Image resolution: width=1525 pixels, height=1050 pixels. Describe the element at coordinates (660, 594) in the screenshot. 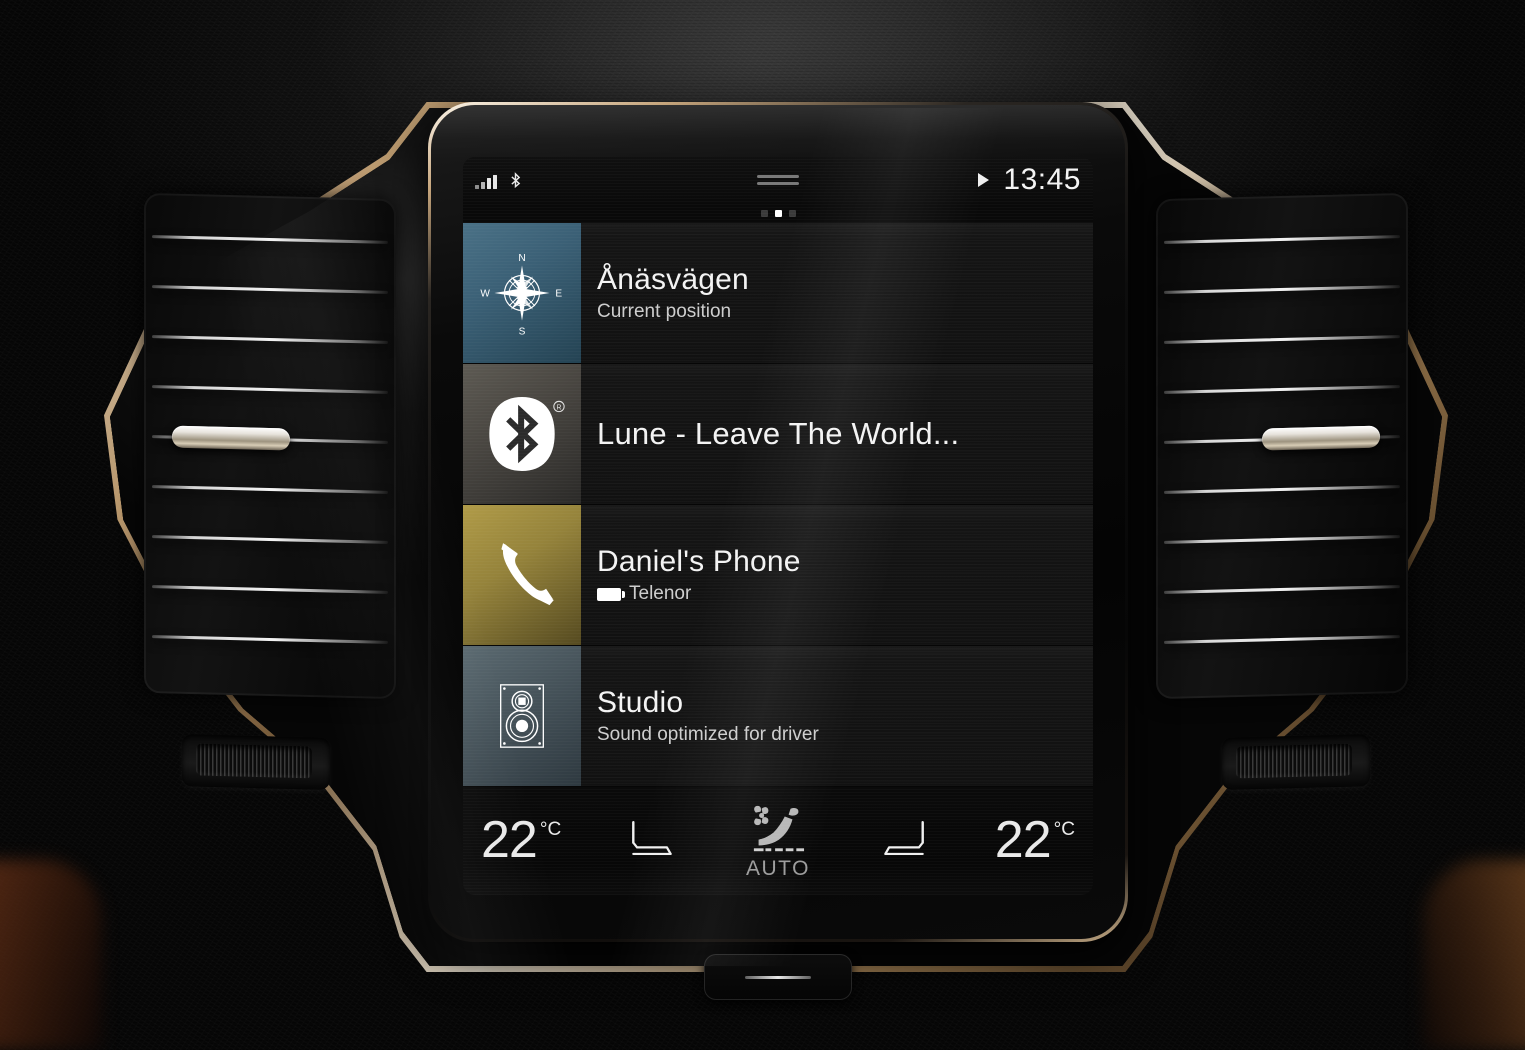

I see `tile-phone-carrier: Telenor` at that location.